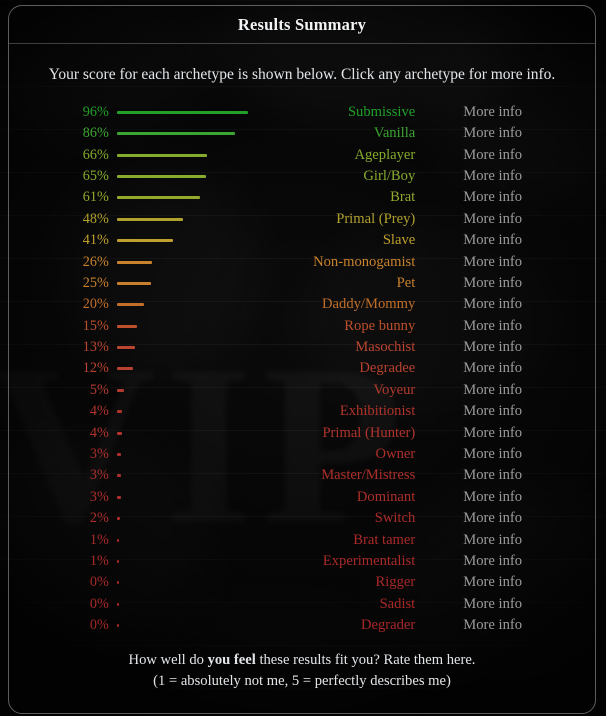  Describe the element at coordinates (351, 625) in the screenshot. I see `archetype-label: Degrader` at that location.